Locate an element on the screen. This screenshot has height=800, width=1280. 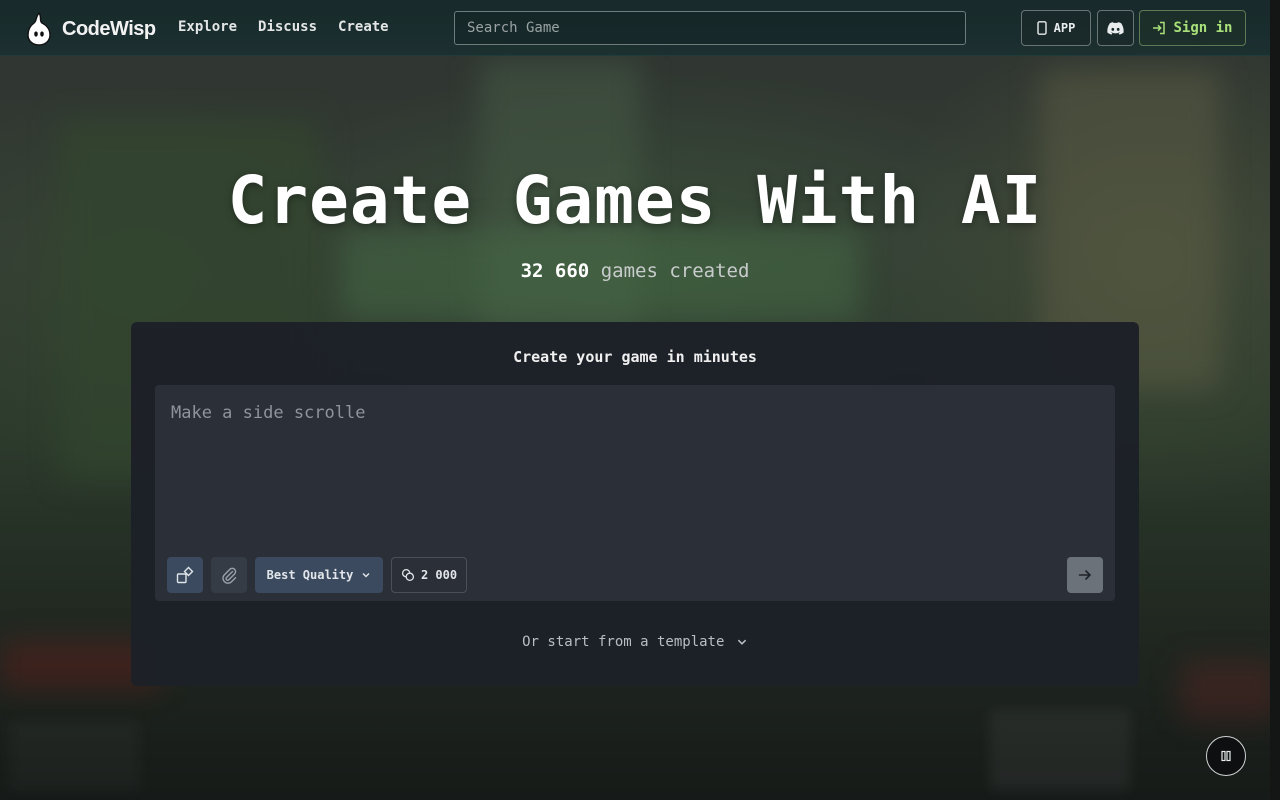
send-button is located at coordinates (1085, 575).